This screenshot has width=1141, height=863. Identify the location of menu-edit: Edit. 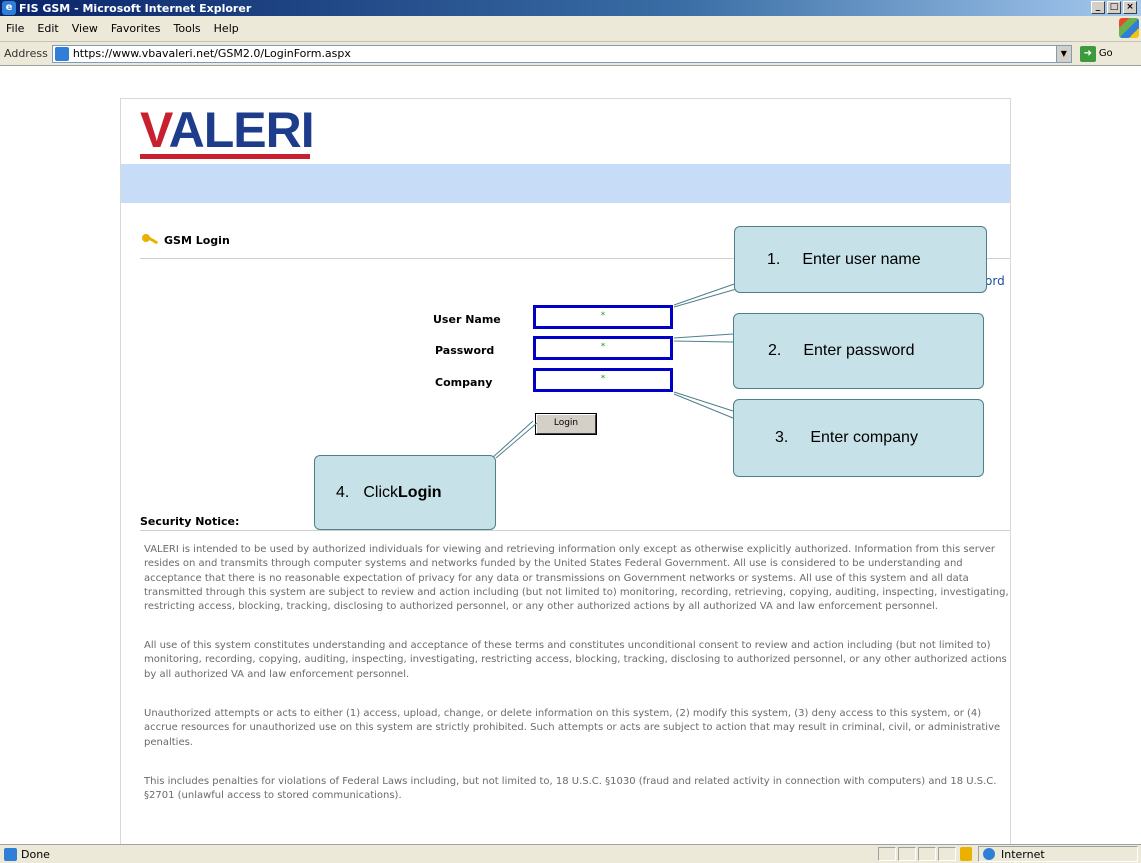
(47, 28).